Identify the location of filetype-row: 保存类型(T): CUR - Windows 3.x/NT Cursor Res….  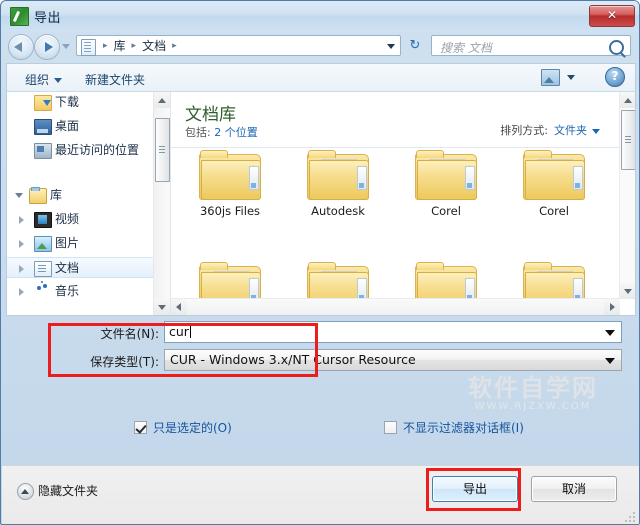
(320, 361).